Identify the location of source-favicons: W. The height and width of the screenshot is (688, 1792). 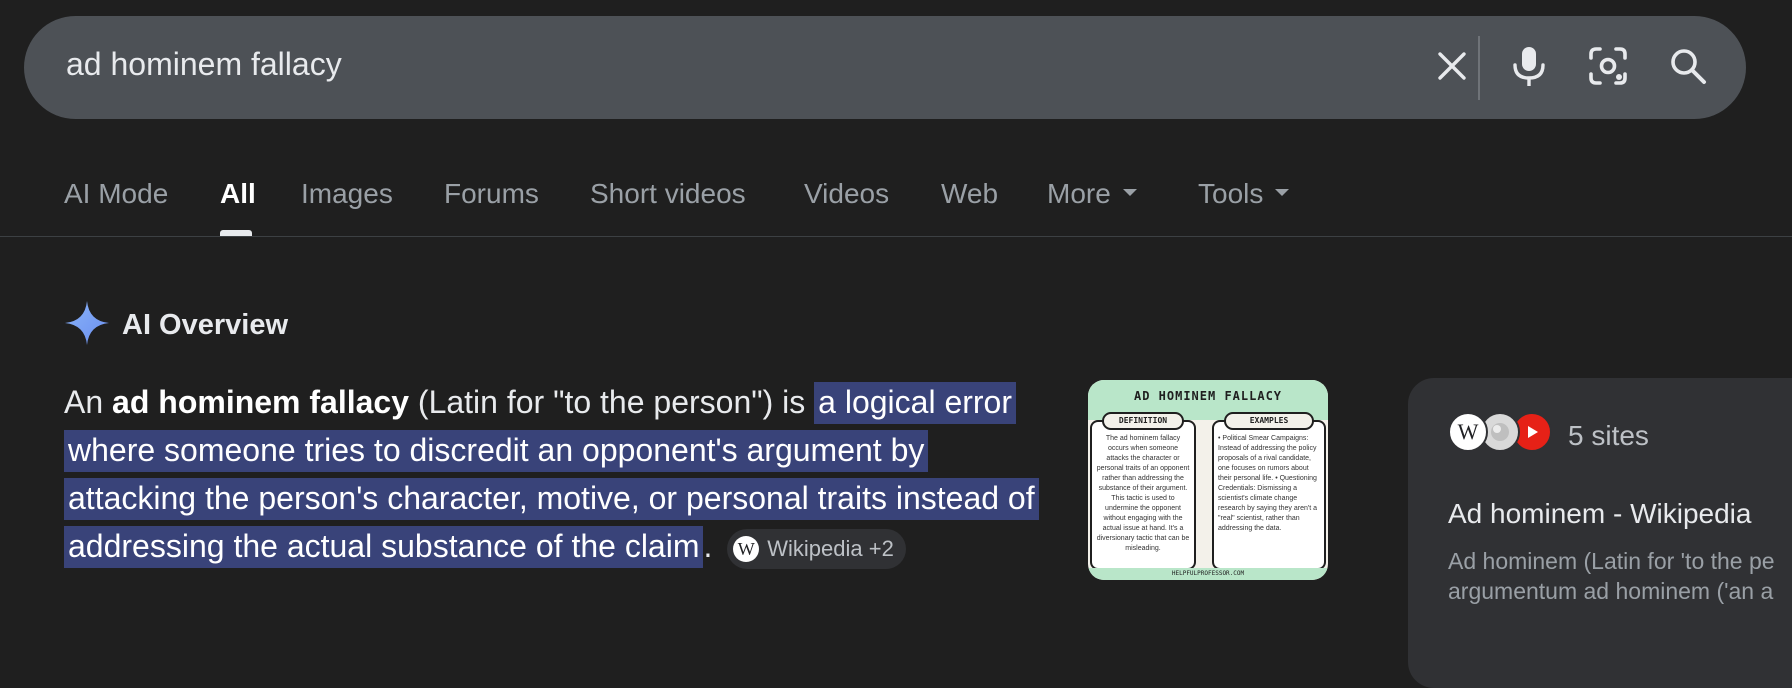
(1503, 433).